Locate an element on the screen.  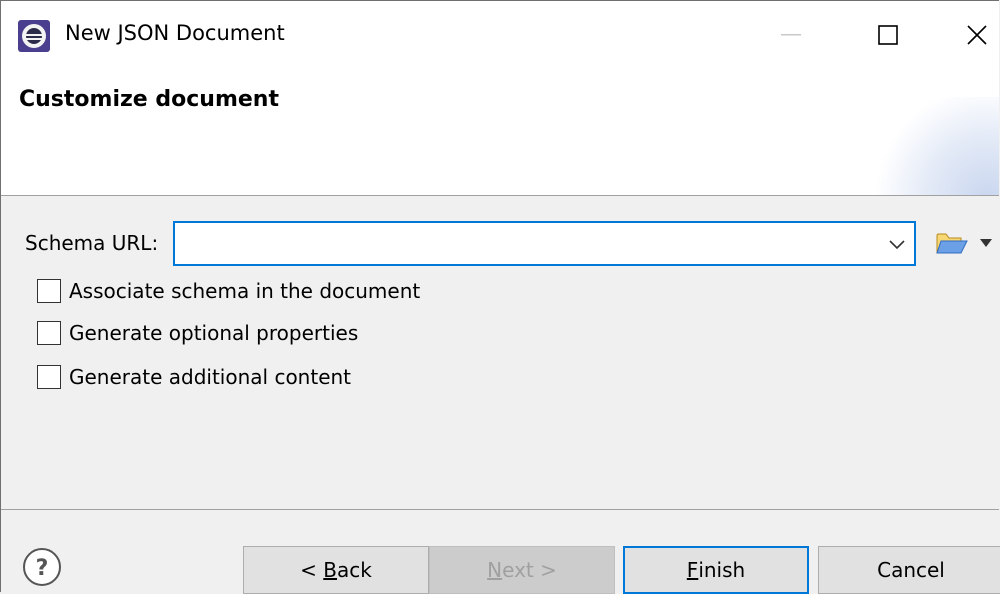
generate-optional-properties-option: Generate optional properties is located at coordinates (197, 333).